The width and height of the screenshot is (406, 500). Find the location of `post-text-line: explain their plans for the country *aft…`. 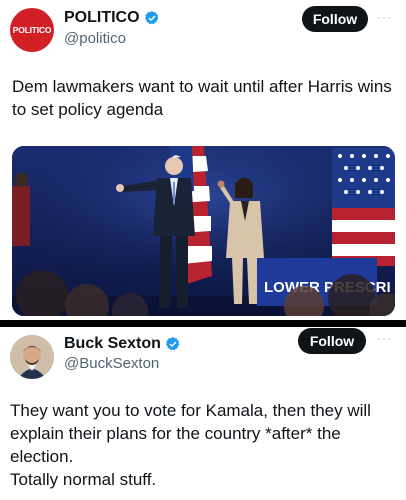

post-text-line: explain their plans for the country *aft… is located at coordinates (175, 433).